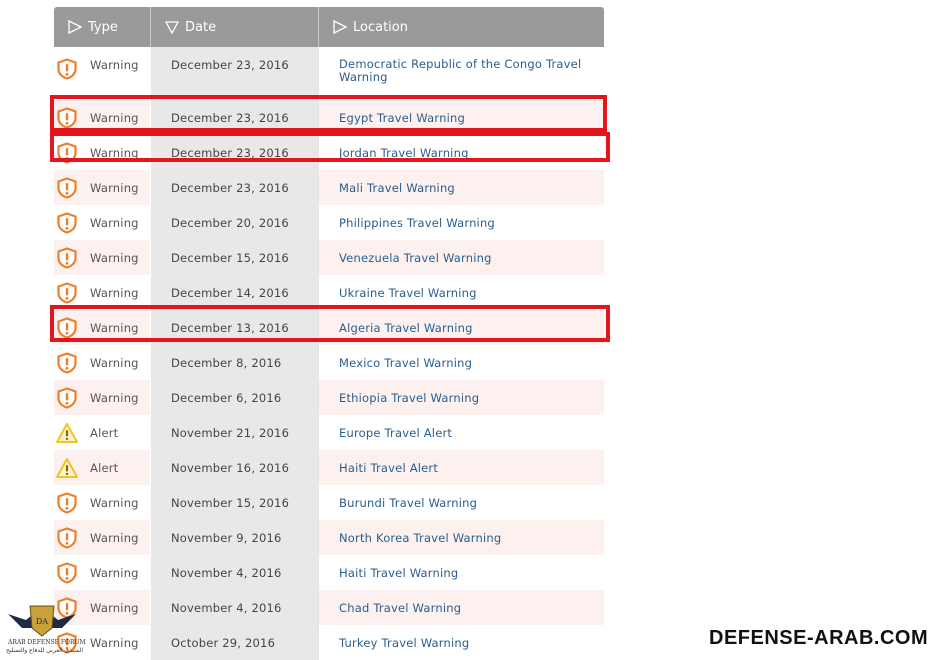 The width and height of the screenshot is (945, 660). I want to click on location-link: Ukraine Travel Warning, so click(408, 293).